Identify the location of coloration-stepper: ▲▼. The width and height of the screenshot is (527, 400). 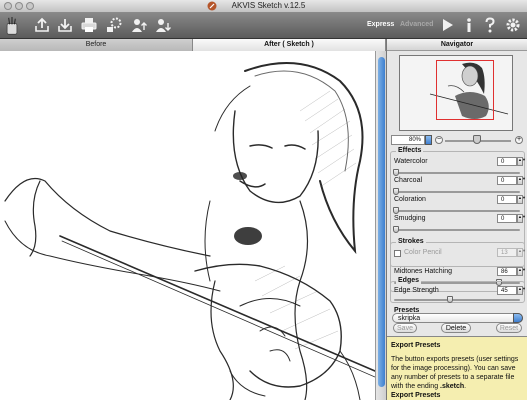
(521, 199).